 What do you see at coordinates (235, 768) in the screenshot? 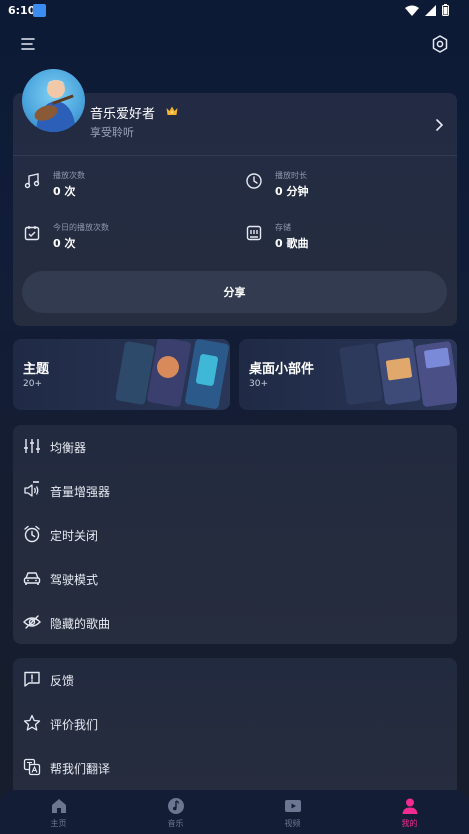
I see `menu-item-translate: 帮我们翻译` at bounding box center [235, 768].